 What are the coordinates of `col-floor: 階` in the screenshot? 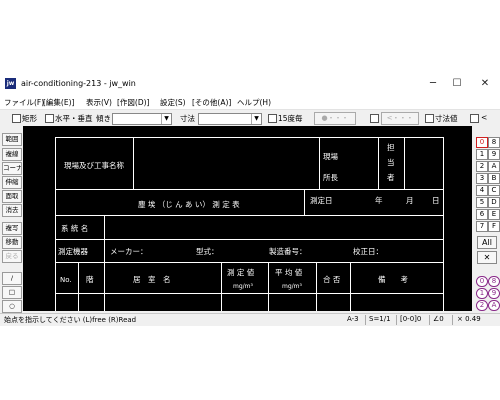 It's located at (90, 279).